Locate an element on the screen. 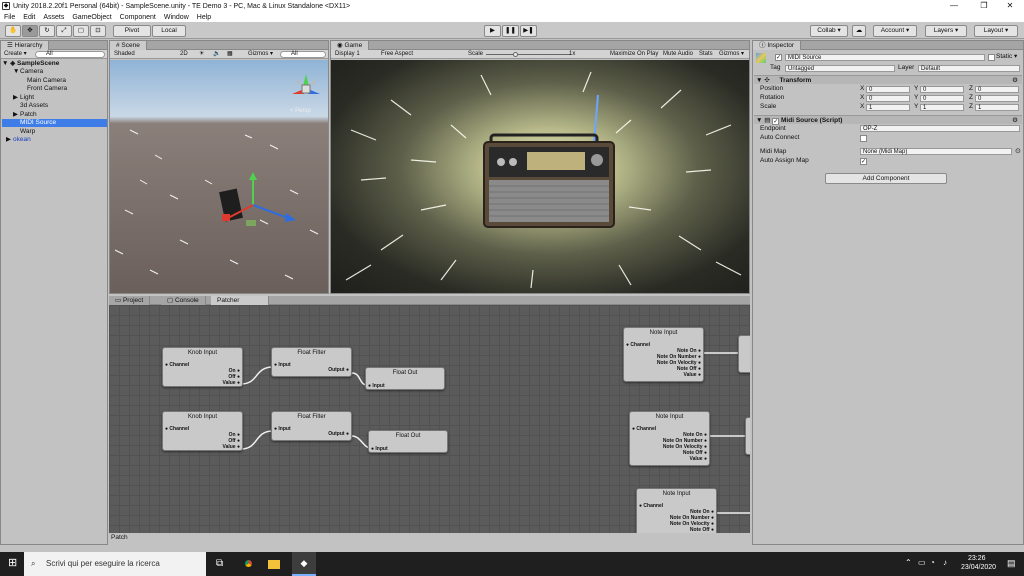 The height and width of the screenshot is (576, 1024). rotate-tool-icon: ↻ is located at coordinates (47, 31).